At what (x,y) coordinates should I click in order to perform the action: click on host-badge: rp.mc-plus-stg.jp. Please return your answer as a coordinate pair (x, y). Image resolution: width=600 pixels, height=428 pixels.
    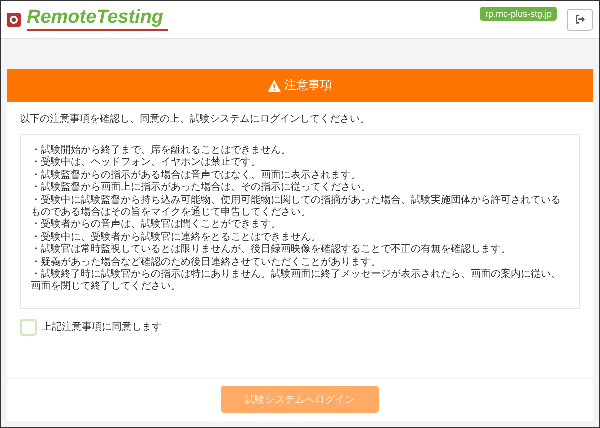
    Looking at the image, I should click on (518, 14).